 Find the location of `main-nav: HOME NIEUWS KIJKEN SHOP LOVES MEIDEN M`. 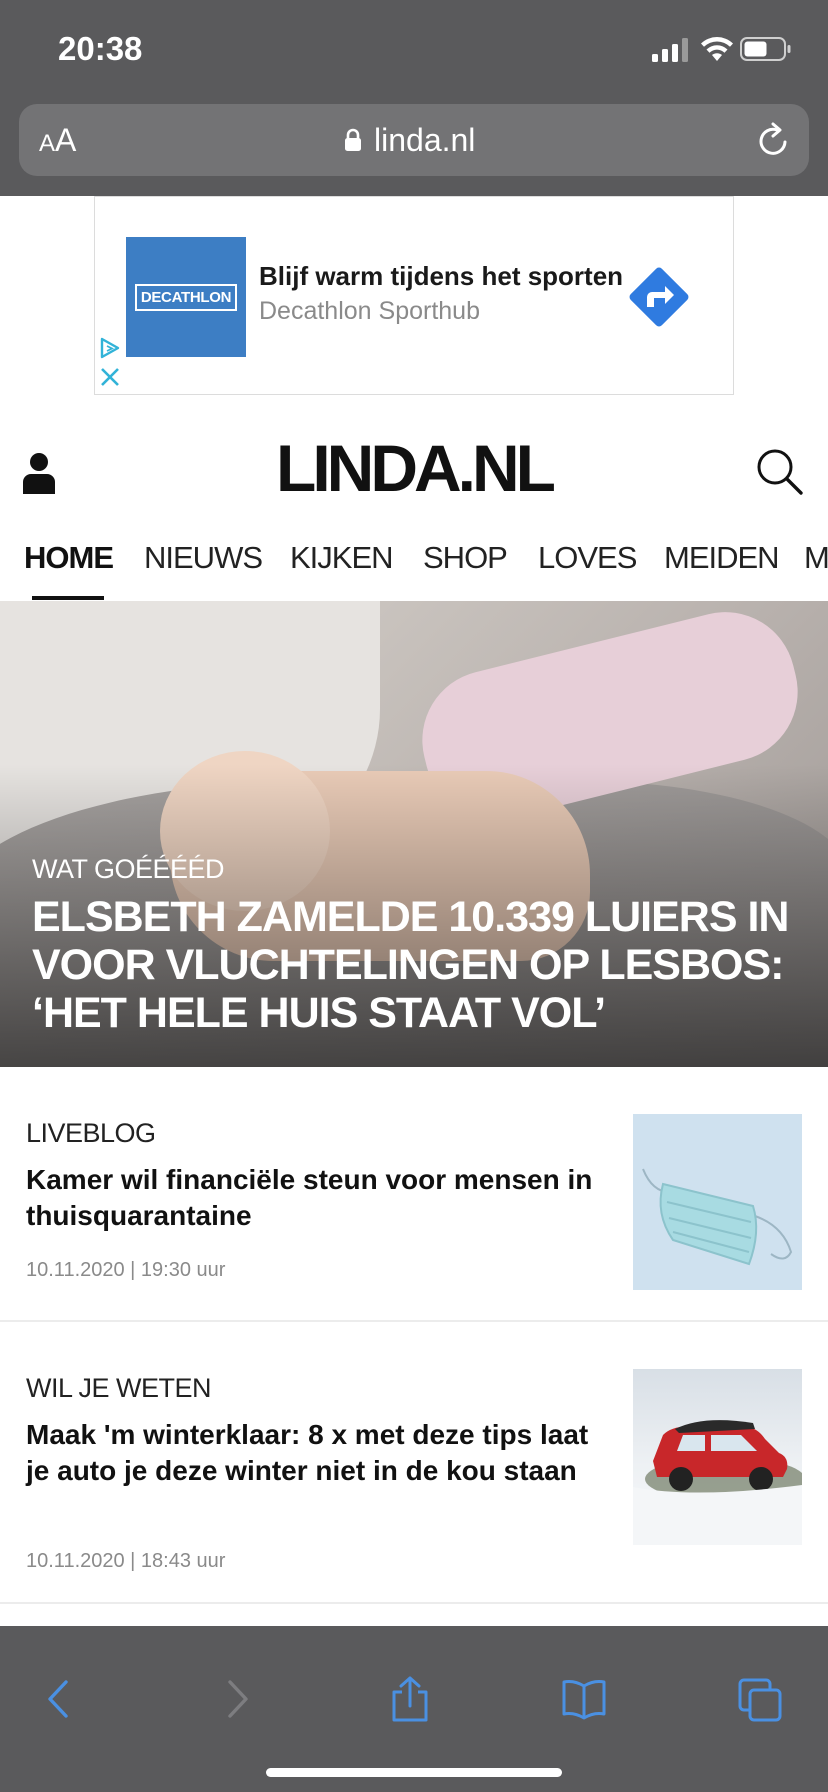

main-nav: HOME NIEUWS KIJKEN SHOP LOVES MEIDEN M is located at coordinates (414, 570).